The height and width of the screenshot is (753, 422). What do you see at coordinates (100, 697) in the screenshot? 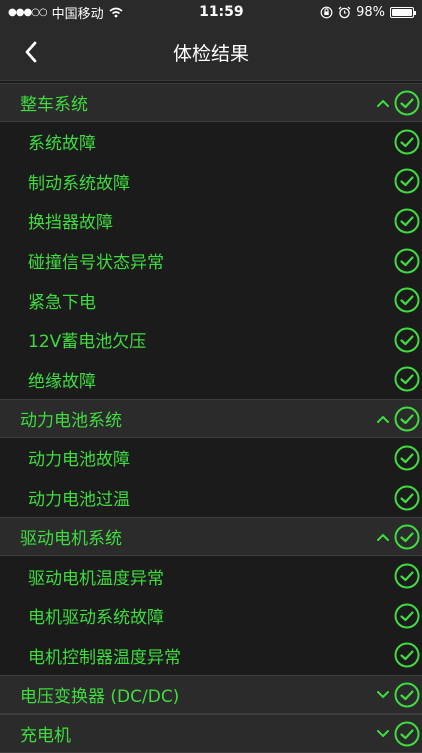
I see `section-title: 电压变换器 (DC/DC)` at bounding box center [100, 697].